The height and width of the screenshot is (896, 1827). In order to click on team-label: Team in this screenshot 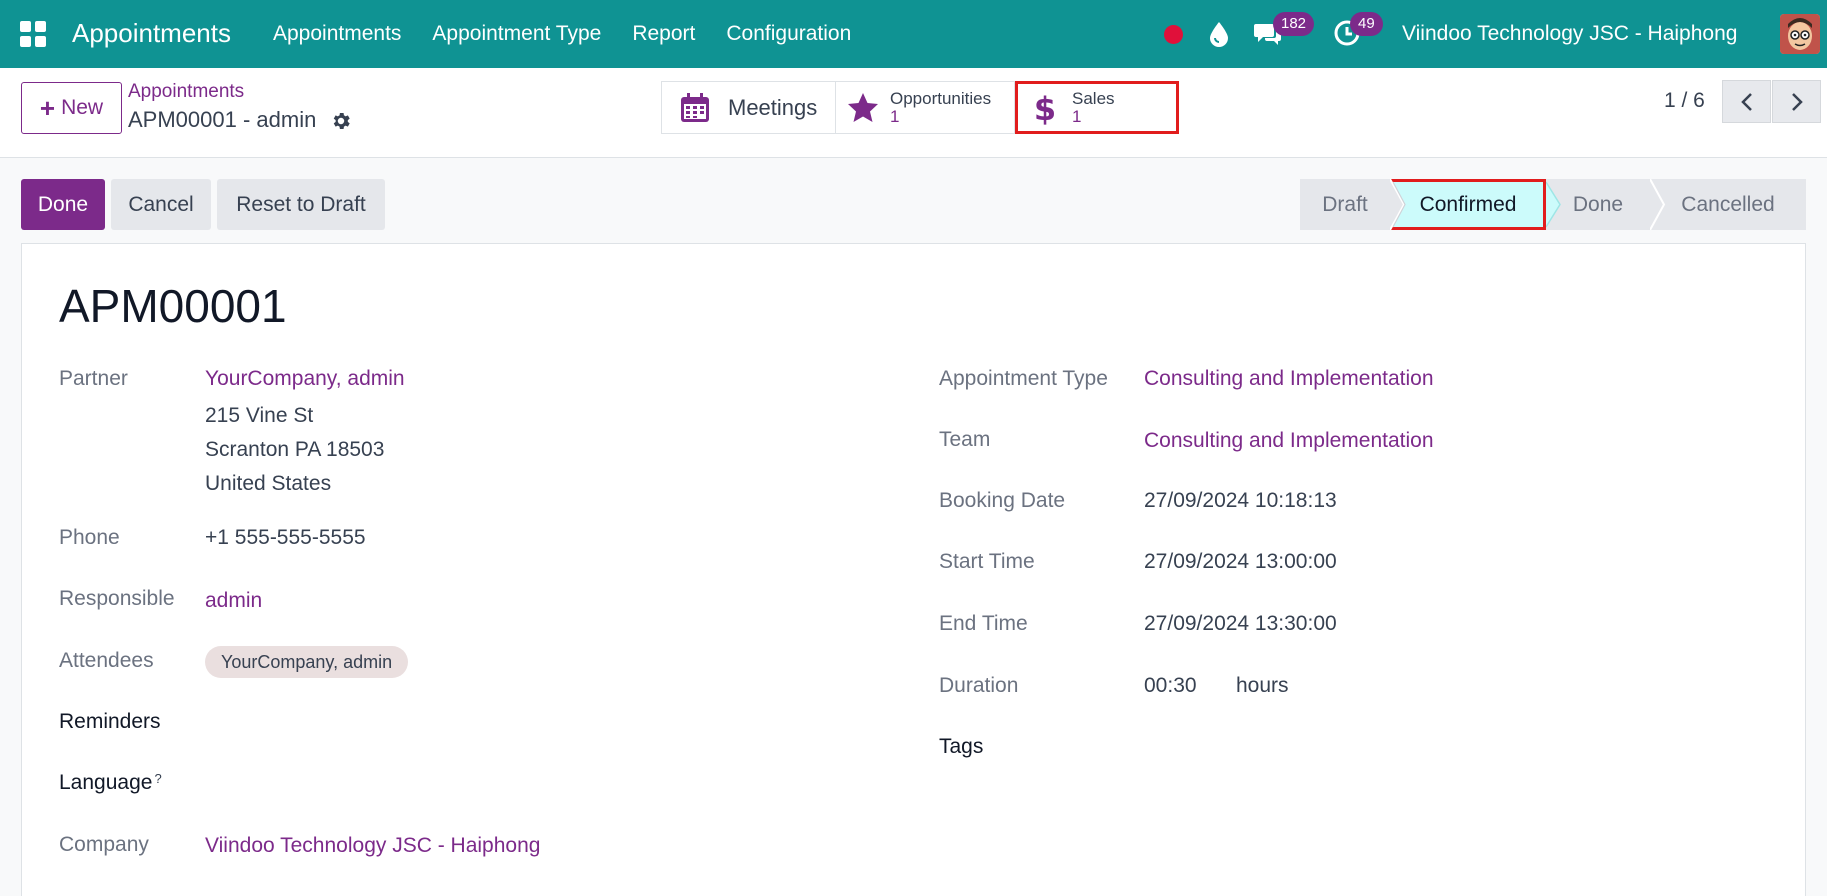, I will do `click(965, 439)`.